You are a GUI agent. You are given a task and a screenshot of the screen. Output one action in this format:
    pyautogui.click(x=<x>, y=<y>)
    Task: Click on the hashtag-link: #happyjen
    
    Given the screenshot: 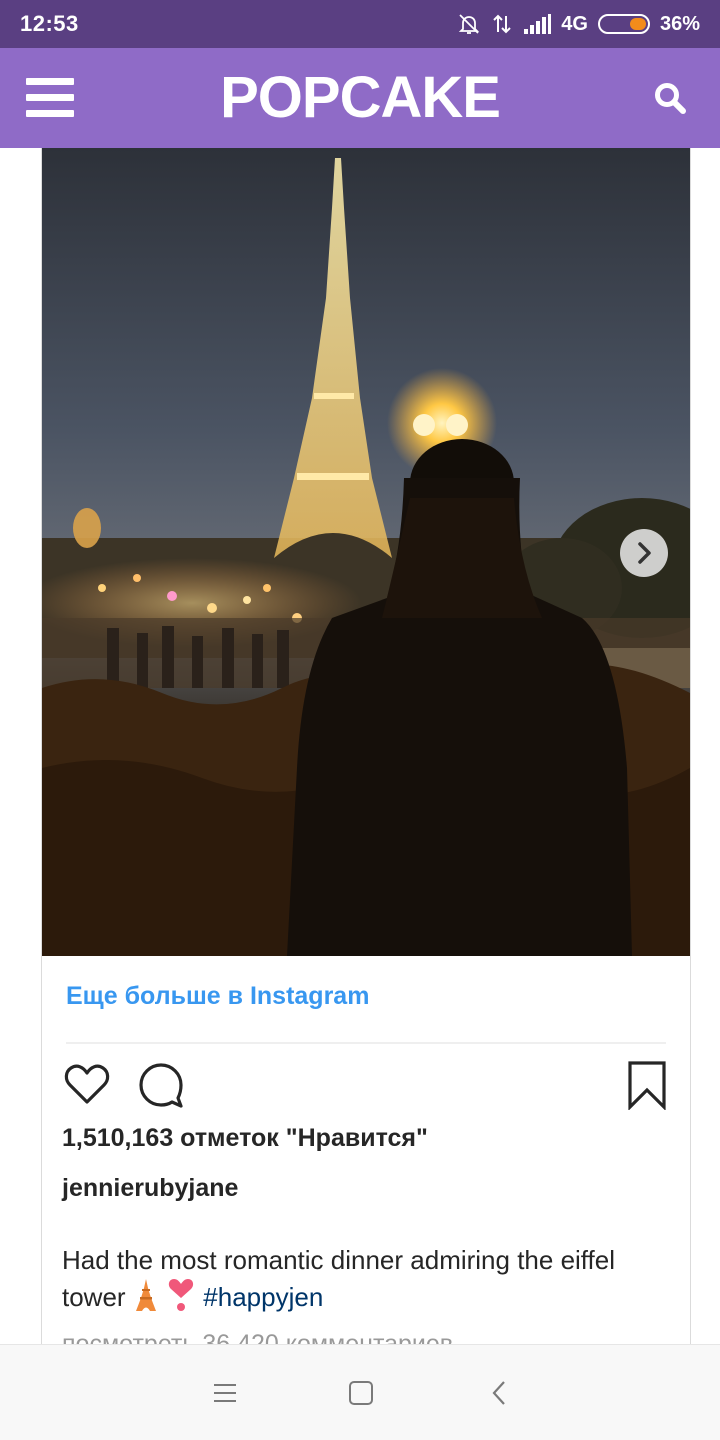 What is the action you would take?
    pyautogui.click(x=263, y=1297)
    